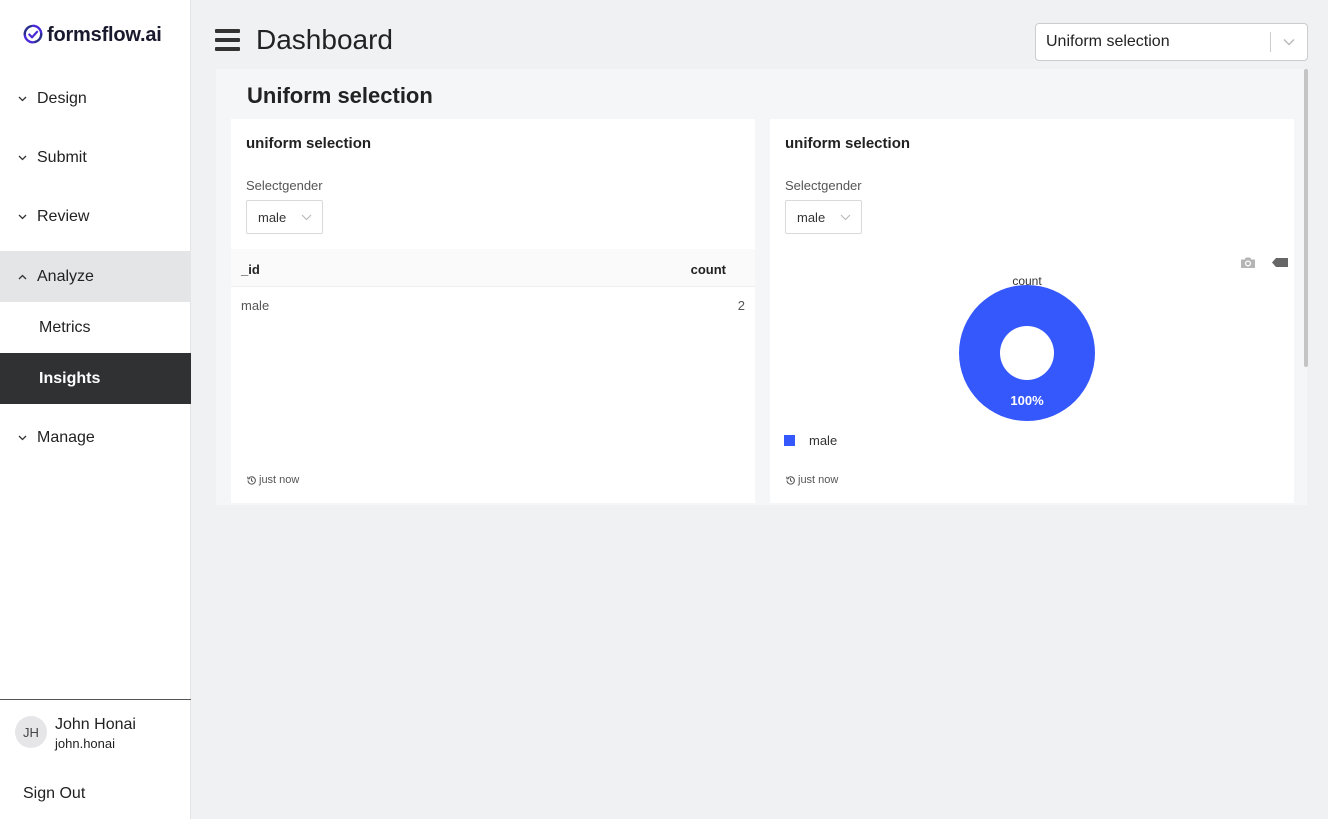 The width and height of the screenshot is (1328, 819). Describe the element at coordinates (54, 794) in the screenshot. I see `sign-out-link: Sign Out` at that location.